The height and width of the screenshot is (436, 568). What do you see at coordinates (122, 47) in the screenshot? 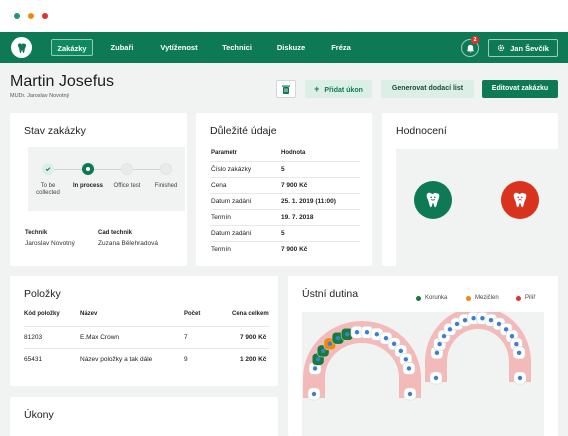
I see `nav-tab-zubari: Zubaři` at bounding box center [122, 47].